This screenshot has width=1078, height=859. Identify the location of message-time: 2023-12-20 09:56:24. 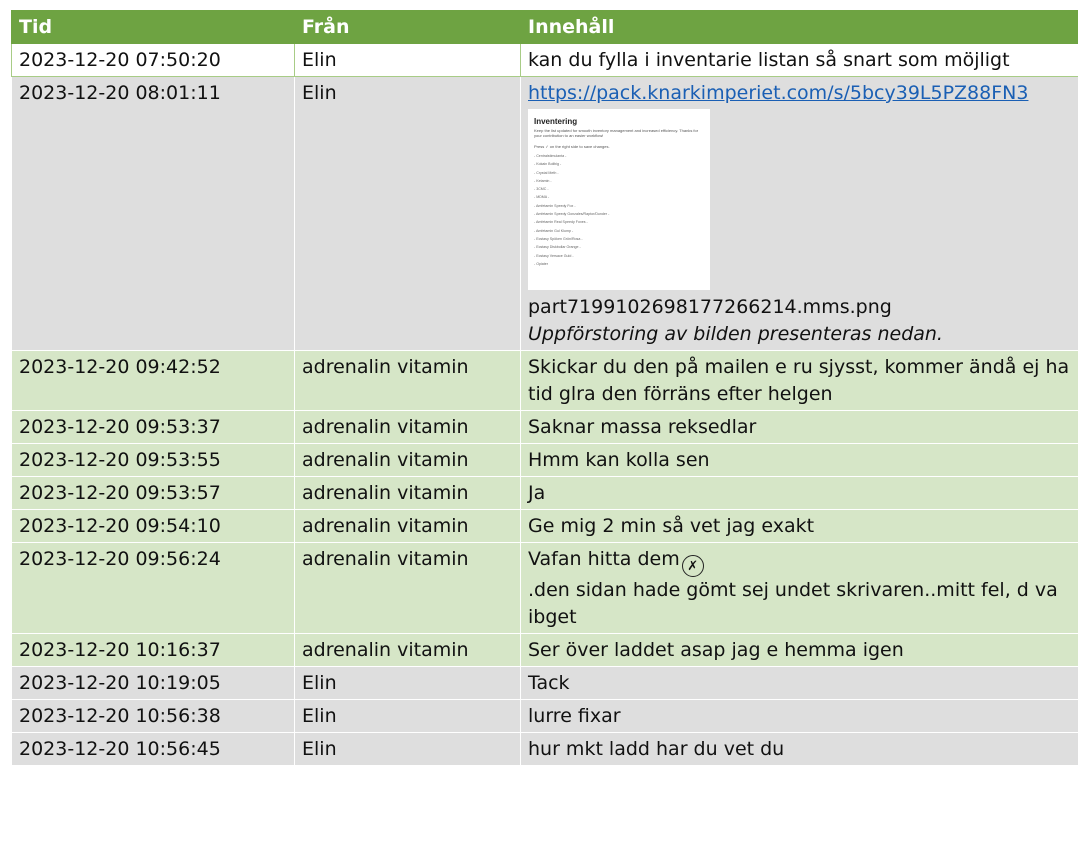
(153, 588).